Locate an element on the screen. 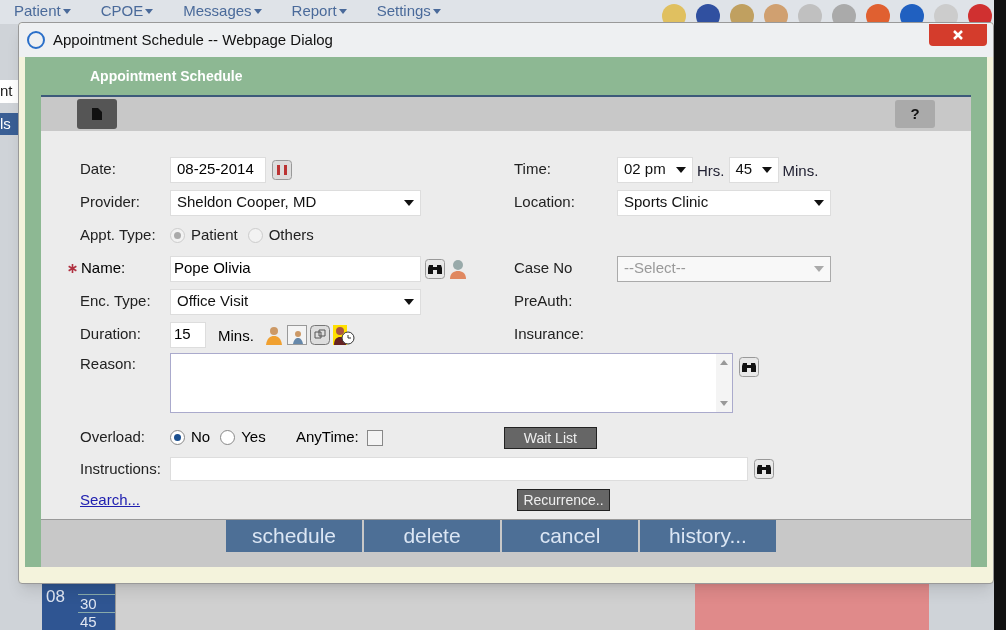  wait-list-button: Wait List is located at coordinates (550, 437).